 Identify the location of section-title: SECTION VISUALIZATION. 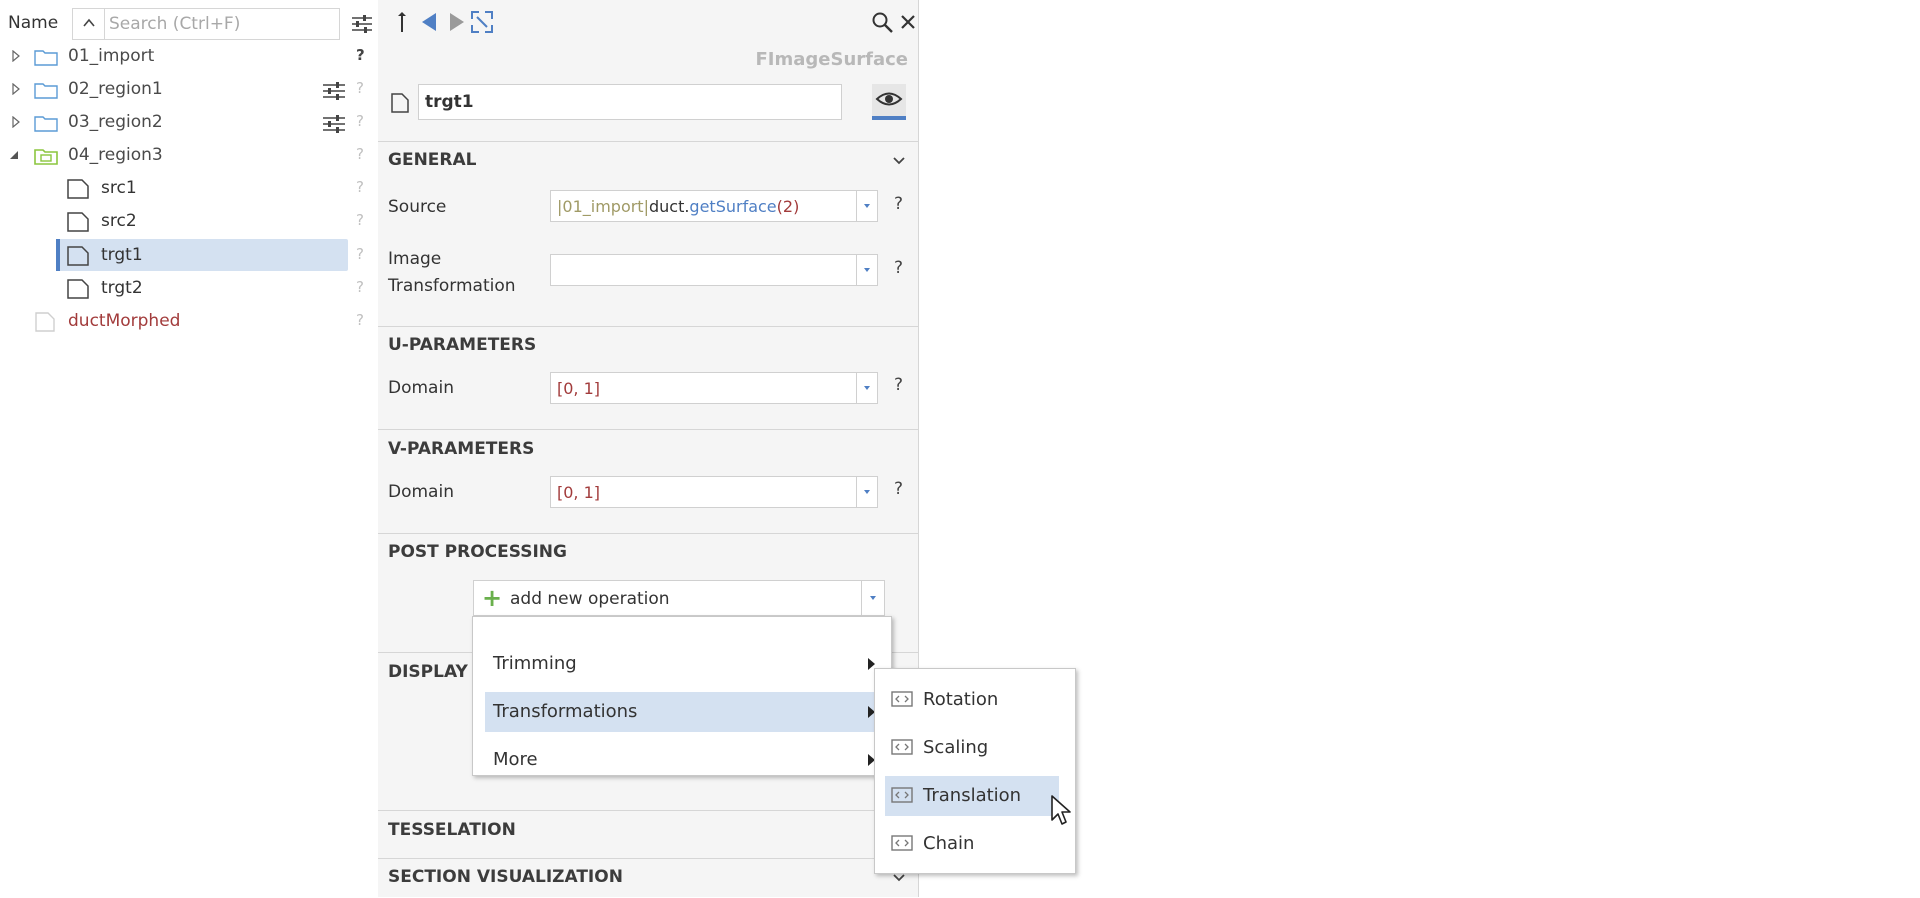
(505, 877).